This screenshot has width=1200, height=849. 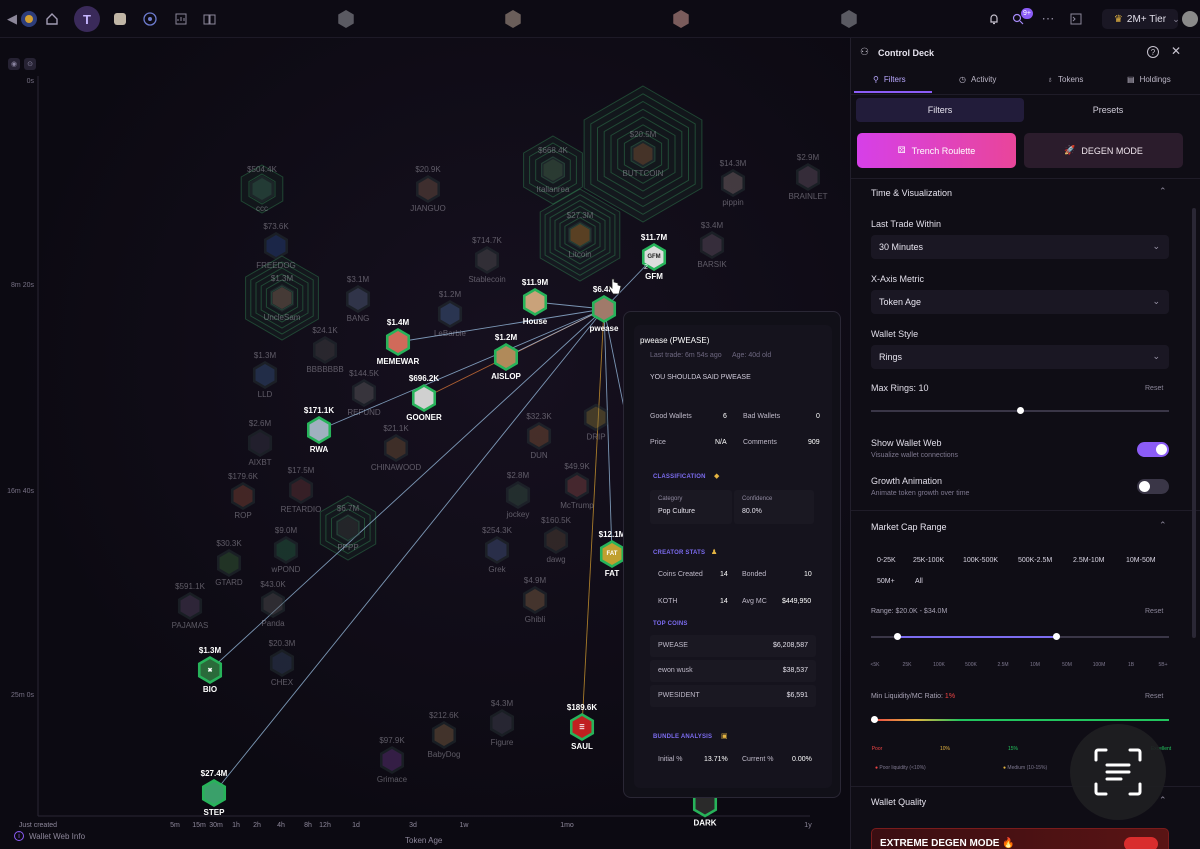 I want to click on mc-range-reset: Reset, so click(x=1154, y=611).